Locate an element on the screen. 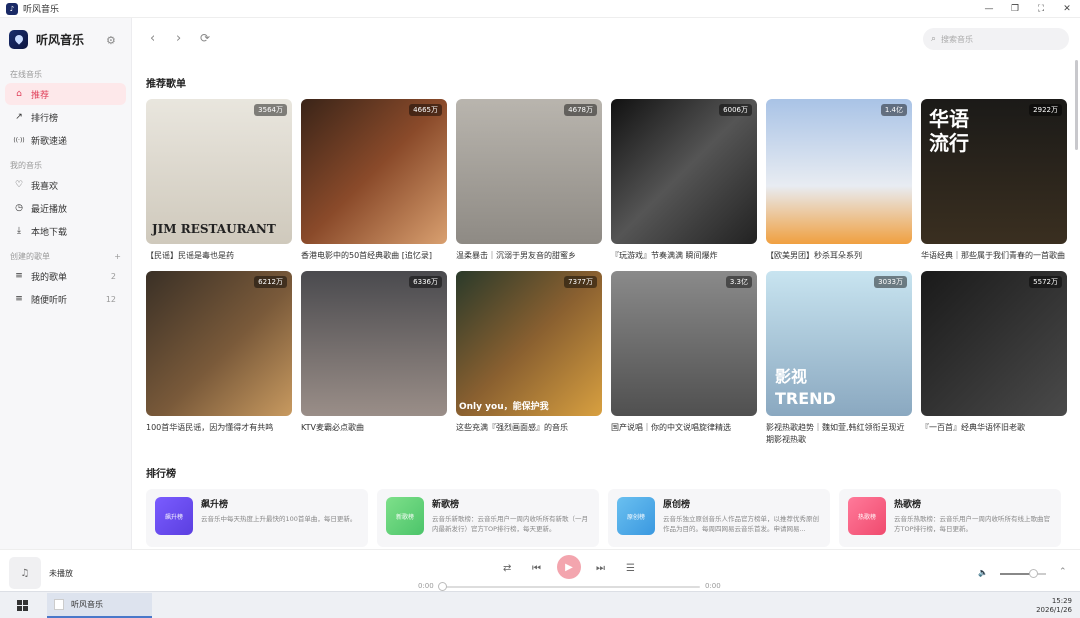 The width and height of the screenshot is (1080, 618). sidebar-item-label: 新歌速递 is located at coordinates (49, 141).